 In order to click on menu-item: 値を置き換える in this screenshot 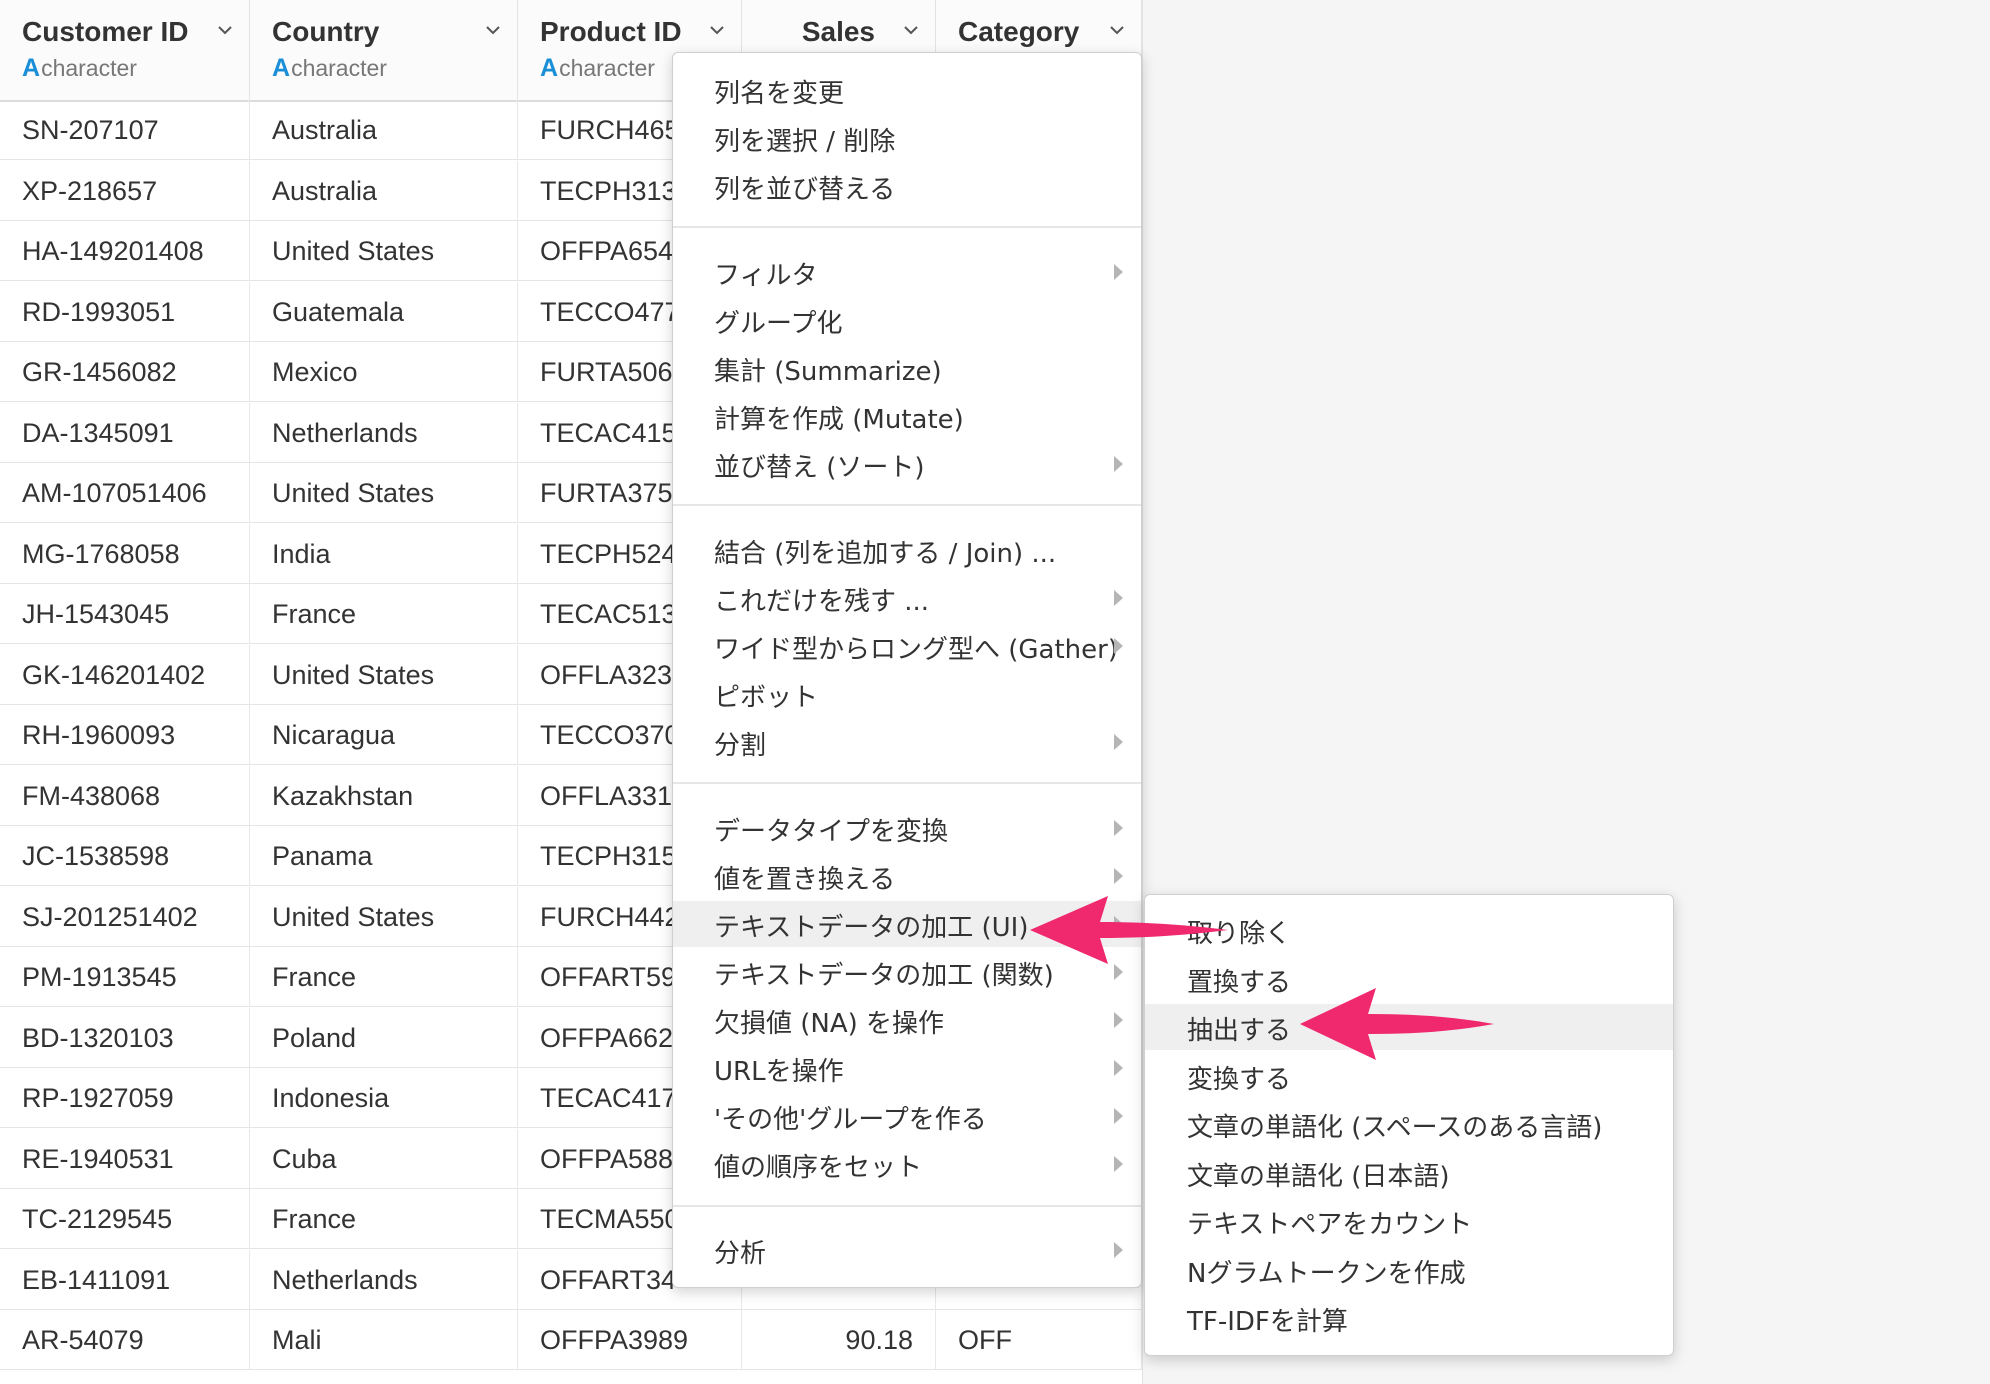, I will do `click(907, 876)`.